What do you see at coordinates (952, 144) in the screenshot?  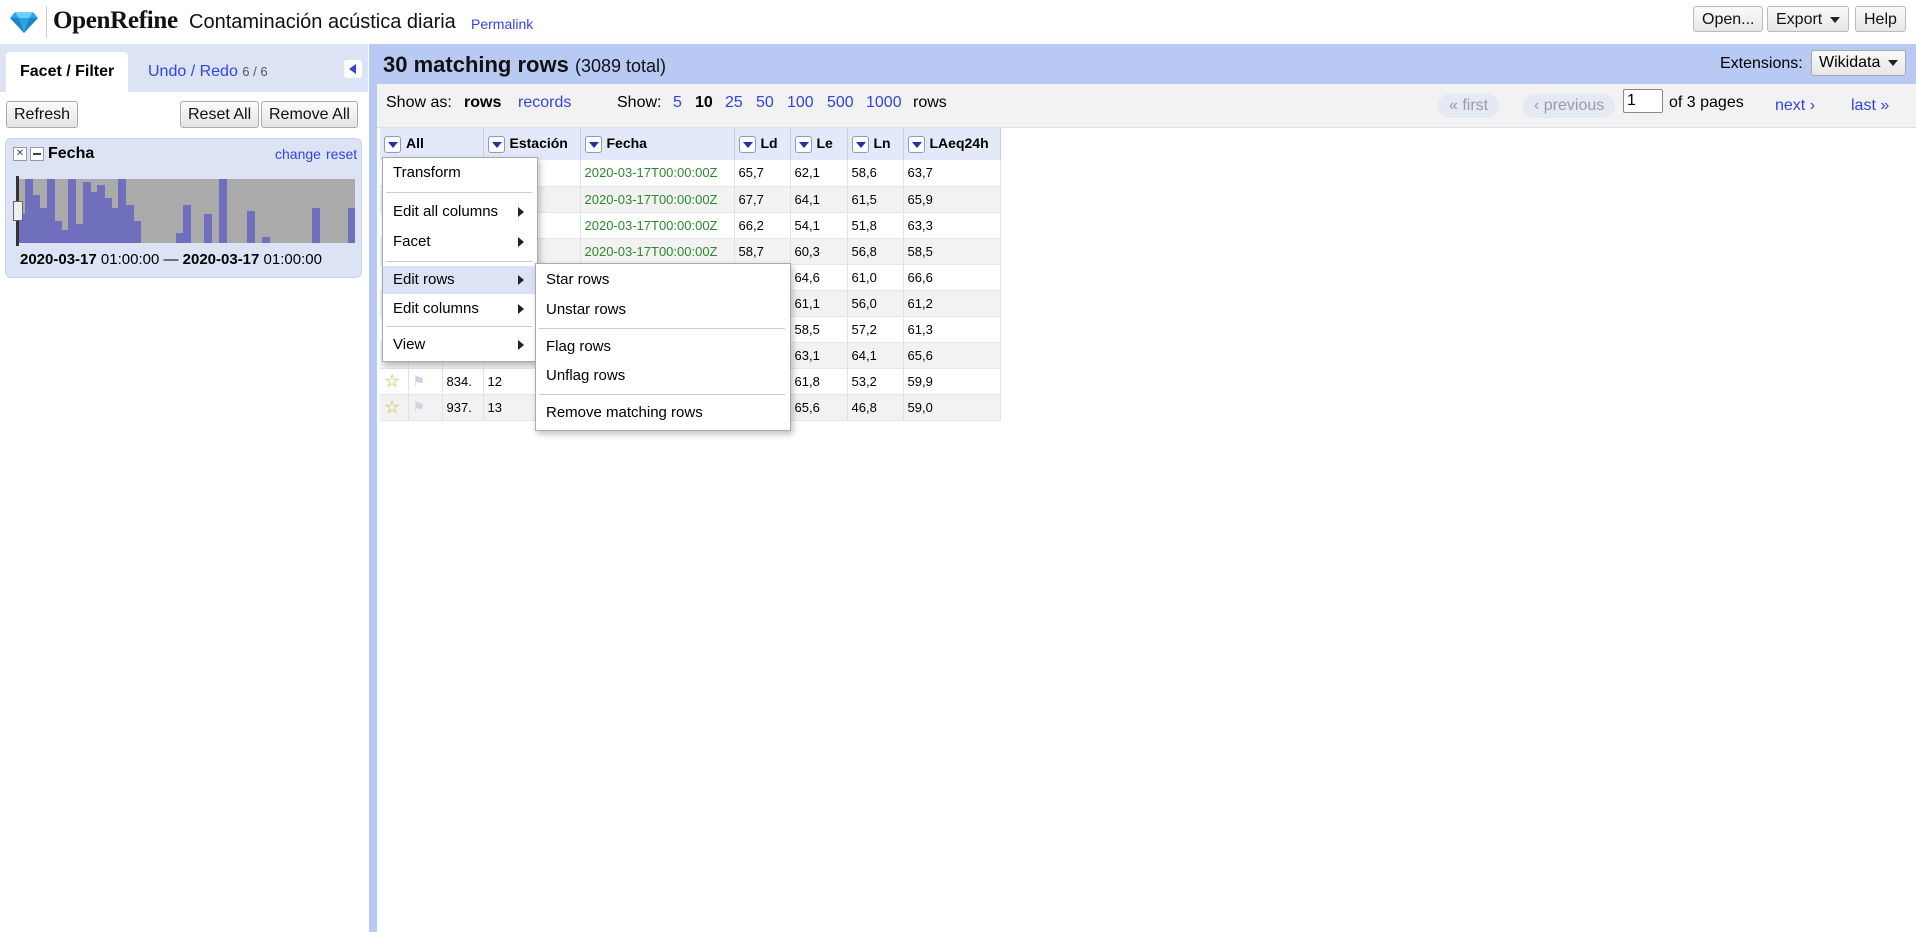 I see `col-header-laeq24h: LAeq24h` at bounding box center [952, 144].